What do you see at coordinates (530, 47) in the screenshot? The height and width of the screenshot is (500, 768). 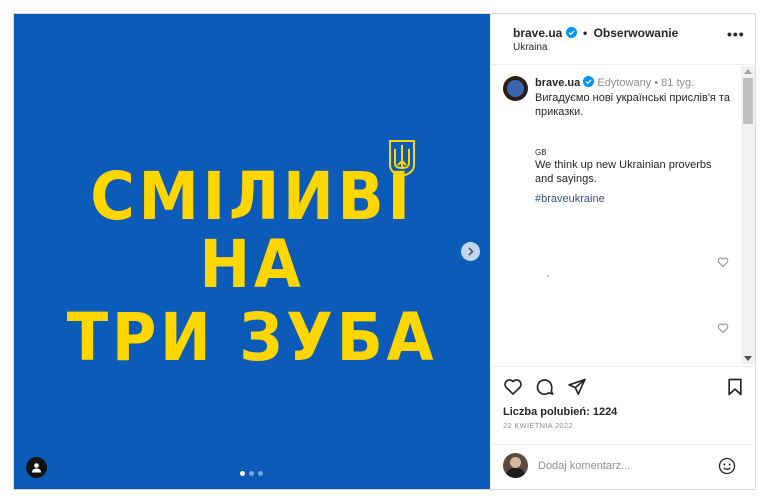 I see `location-link: Ukraina` at bounding box center [530, 47].